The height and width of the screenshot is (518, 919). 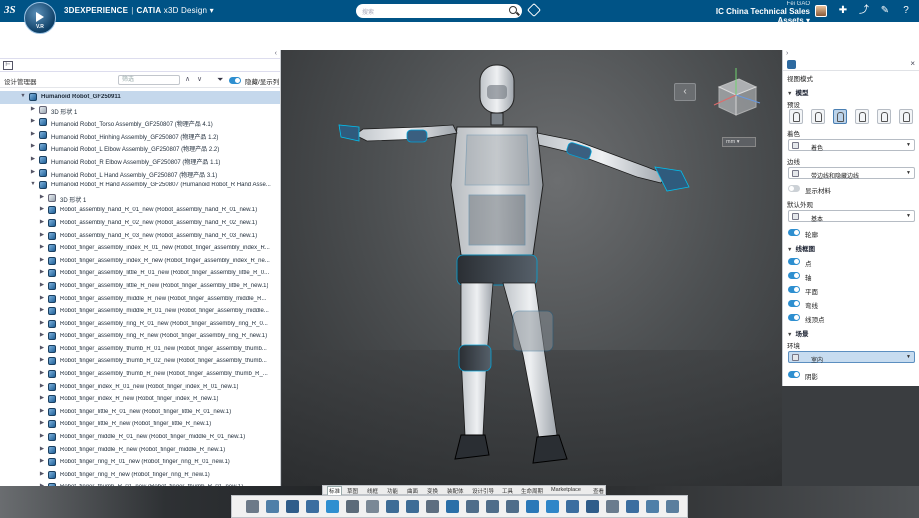 I want to click on section-icon, so click(x=632, y=506).